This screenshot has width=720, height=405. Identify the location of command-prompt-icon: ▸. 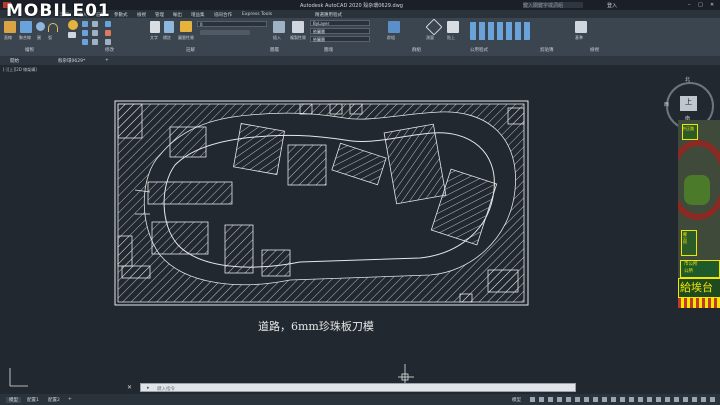
(148, 388).